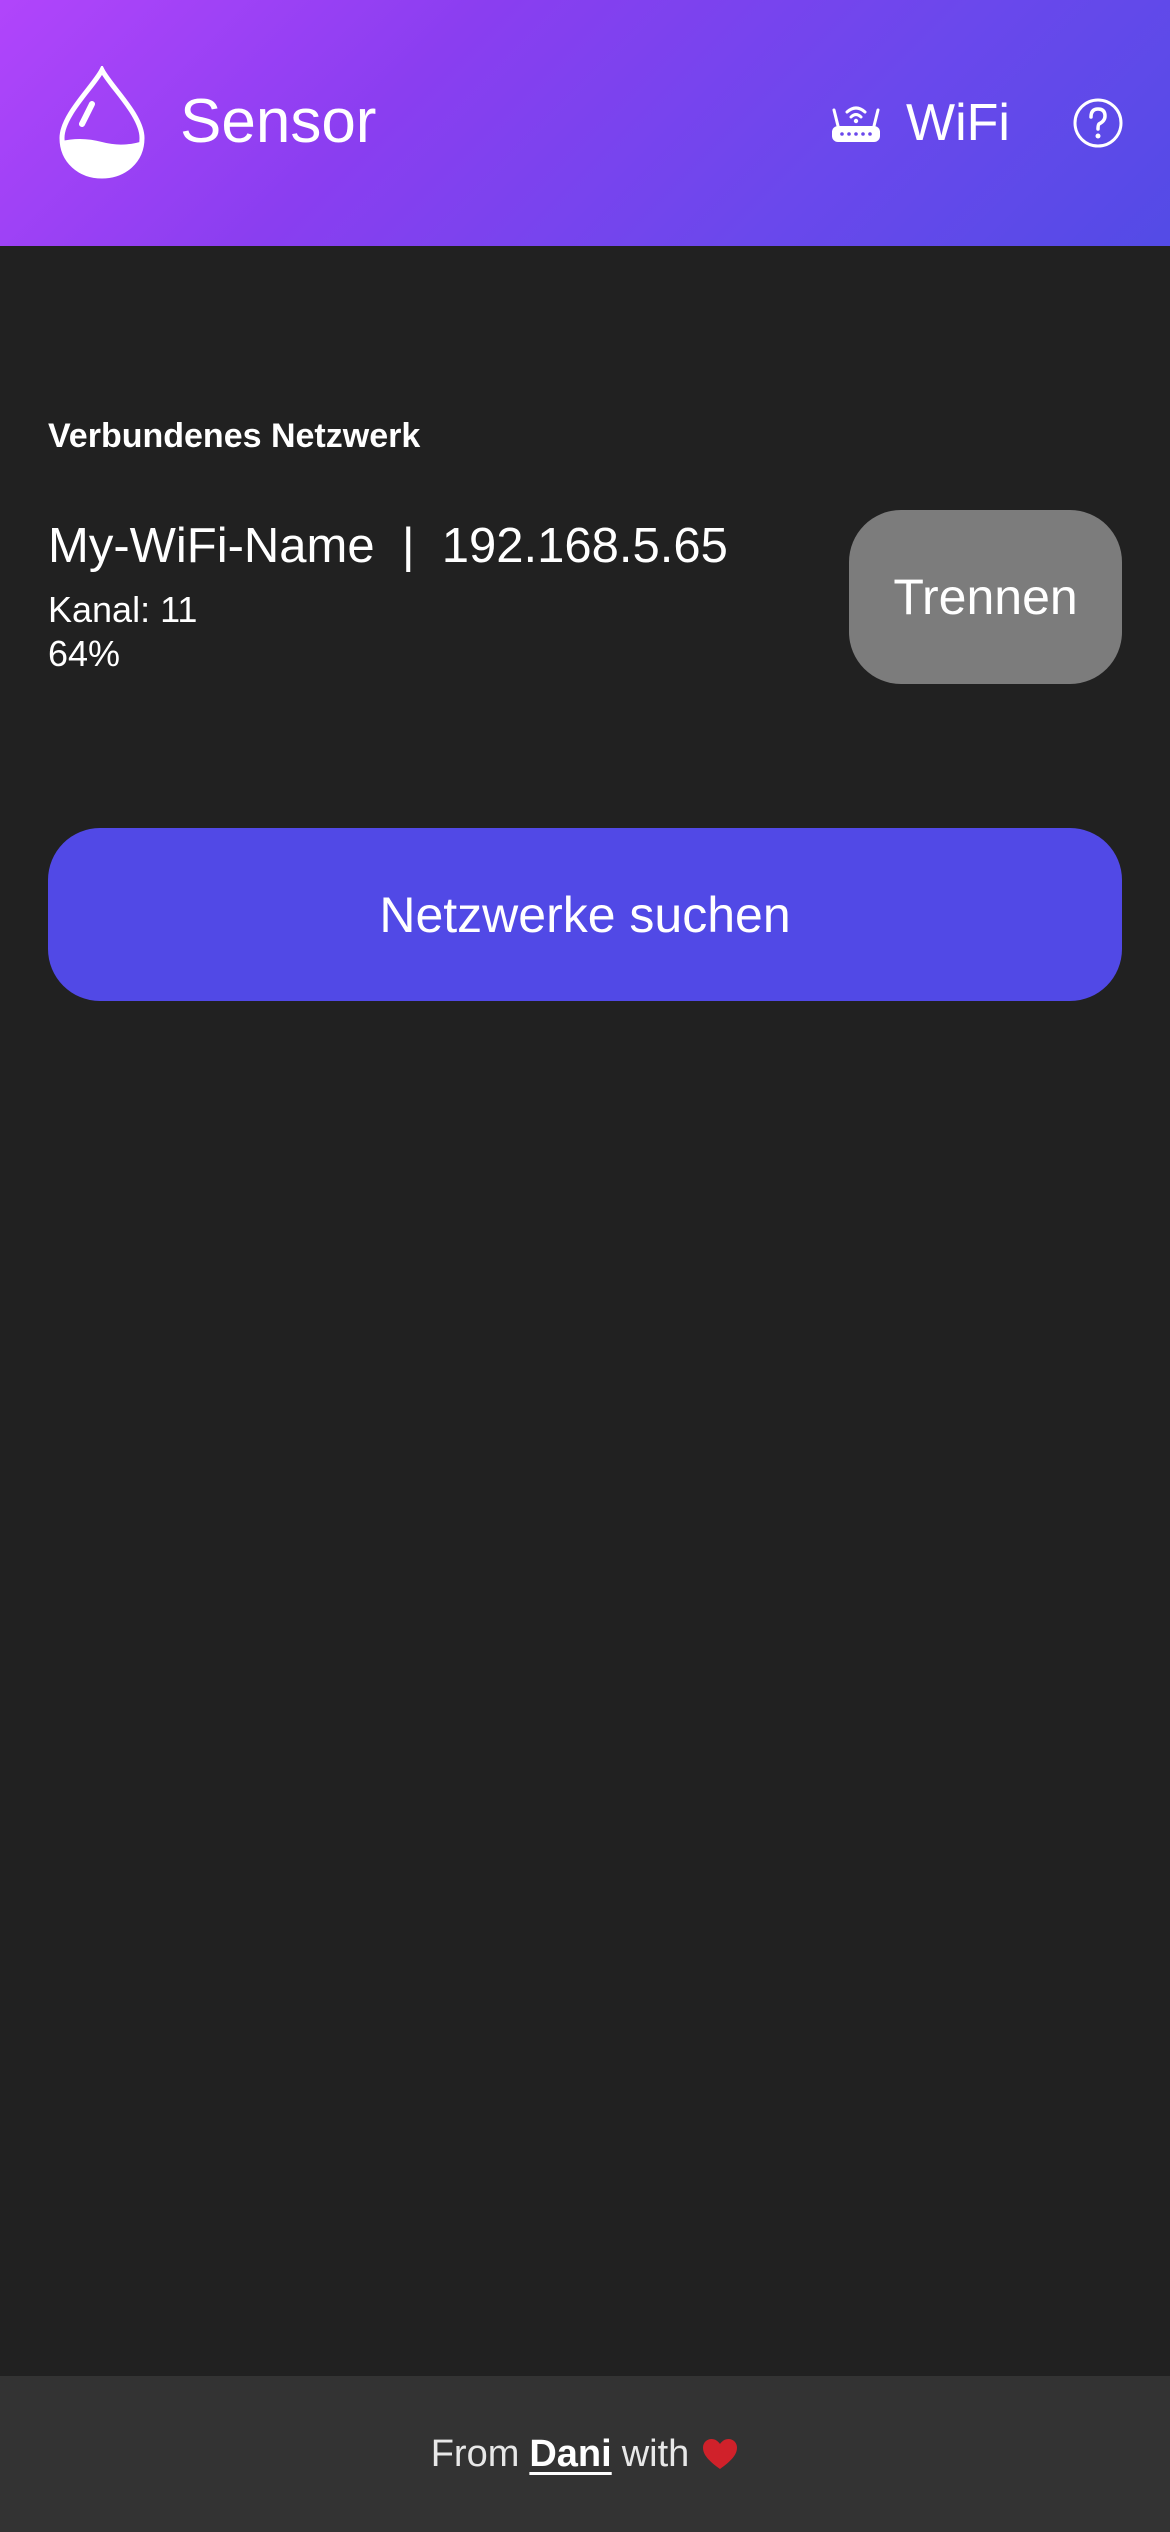 This screenshot has width=1170, height=2532. Describe the element at coordinates (856, 124) in the screenshot. I see `router-icon` at that location.